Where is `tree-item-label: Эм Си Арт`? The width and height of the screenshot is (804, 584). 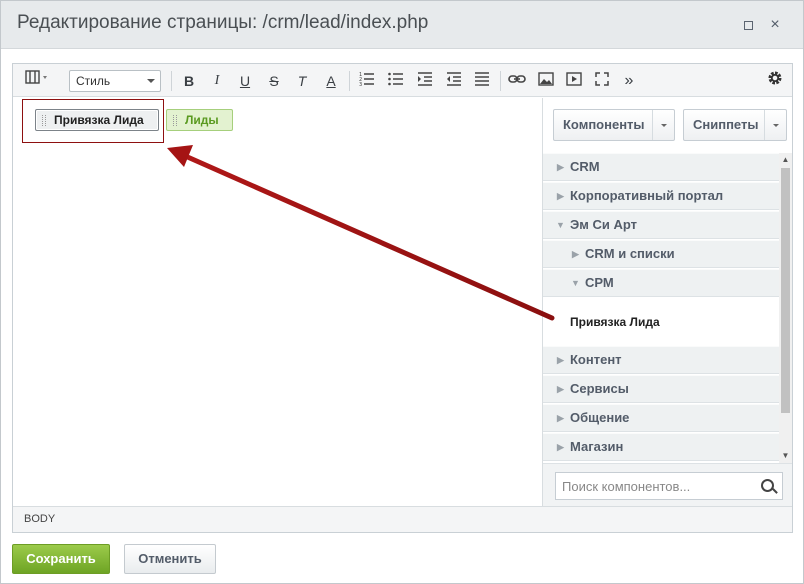
tree-item-label: Эм Си Арт is located at coordinates (603, 224).